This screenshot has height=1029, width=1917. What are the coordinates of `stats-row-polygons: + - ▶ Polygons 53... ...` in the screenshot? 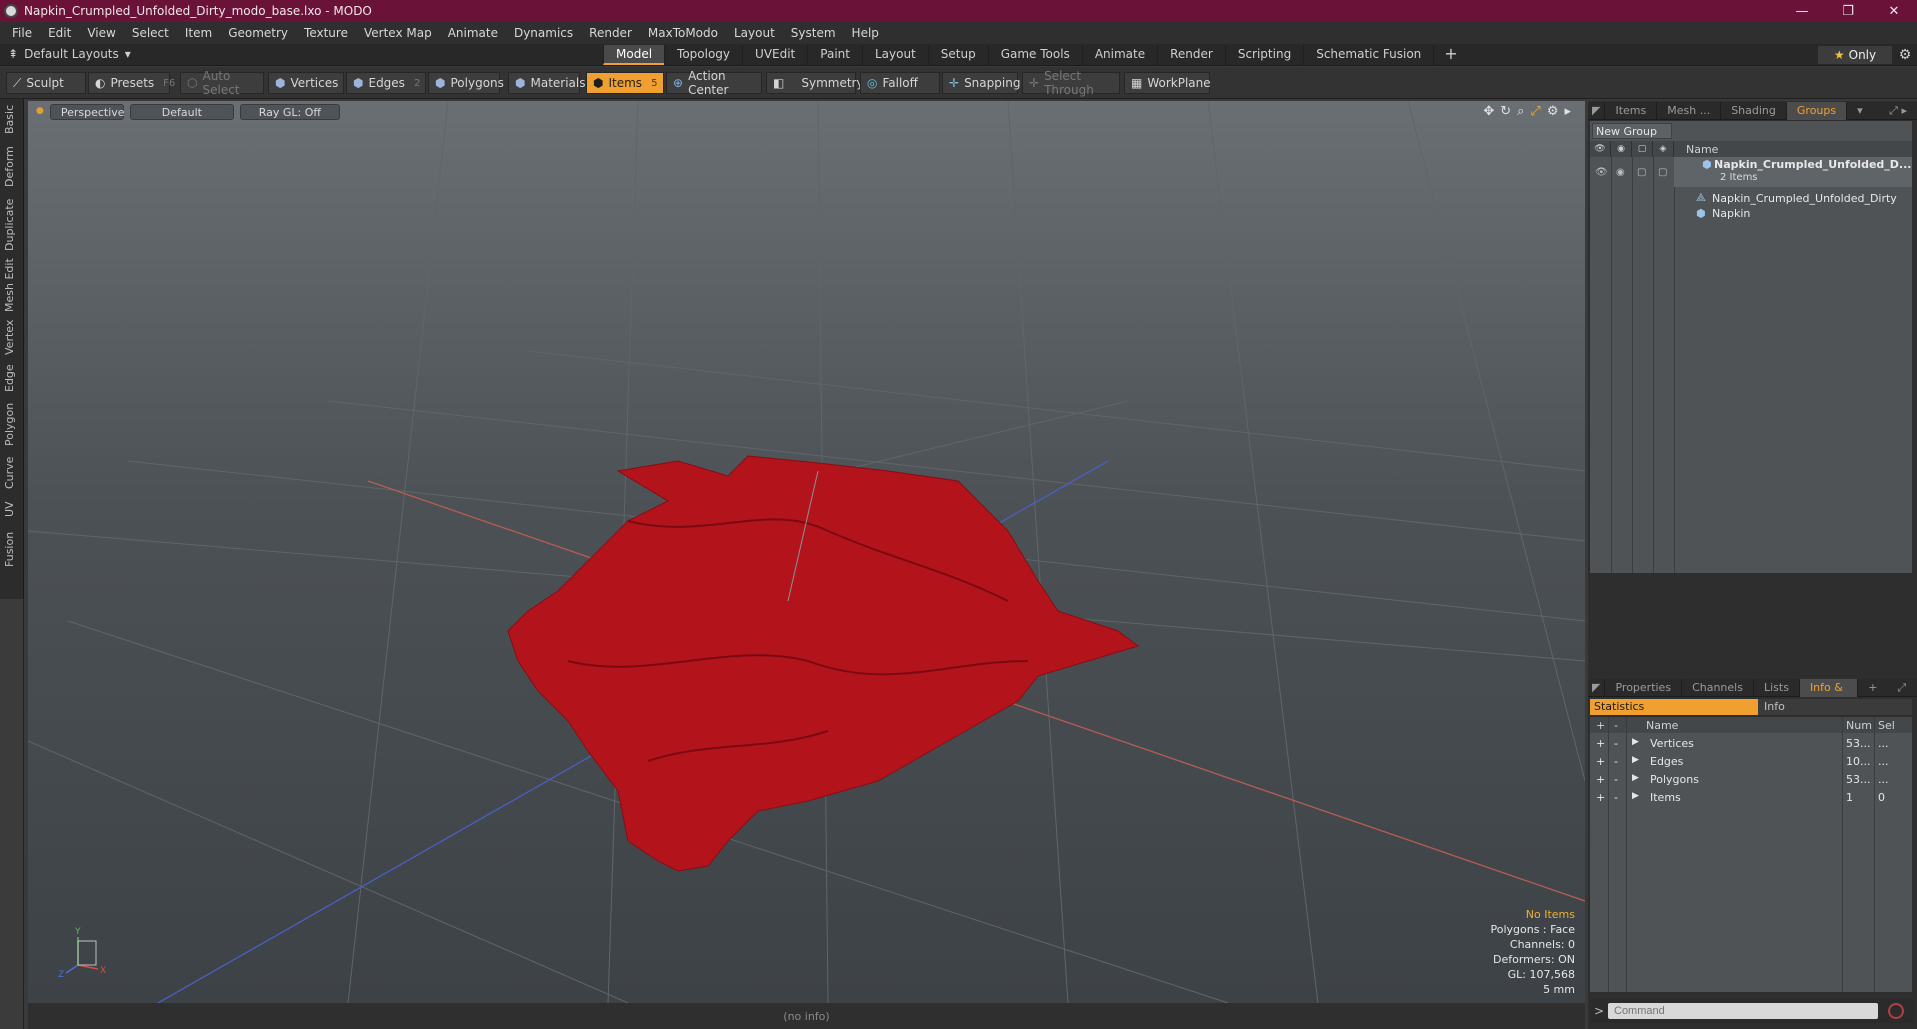 It's located at (1751, 780).